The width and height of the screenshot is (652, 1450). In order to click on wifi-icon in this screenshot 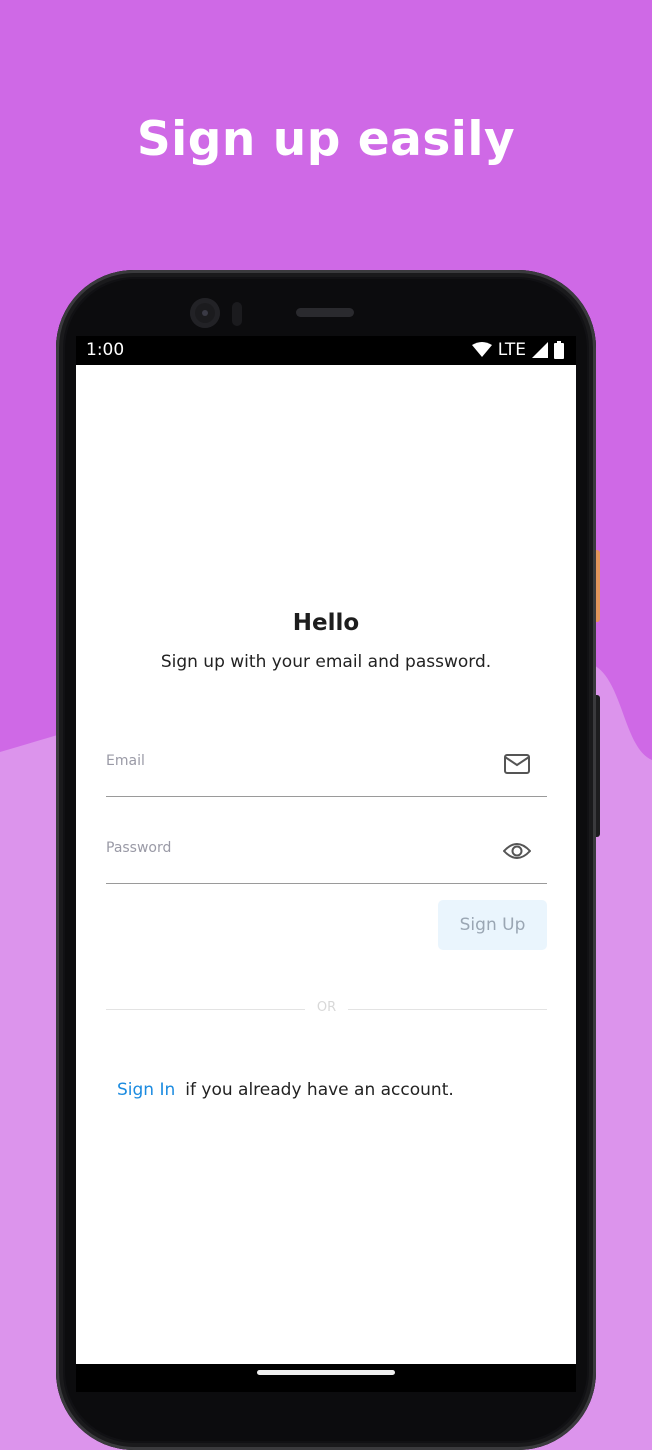, I will do `click(481, 349)`.